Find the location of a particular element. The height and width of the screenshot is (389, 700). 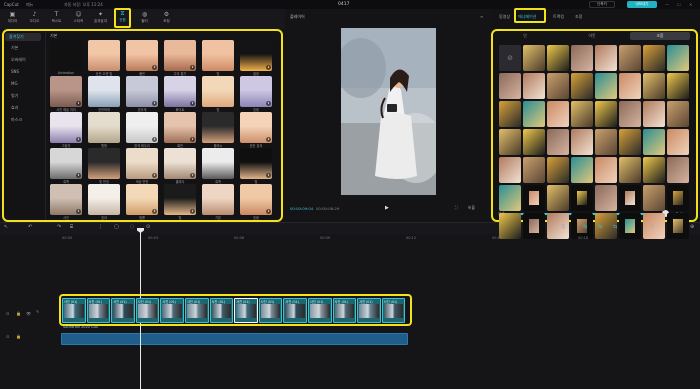

category-item: 마스크 is located at coordinates (16, 120).